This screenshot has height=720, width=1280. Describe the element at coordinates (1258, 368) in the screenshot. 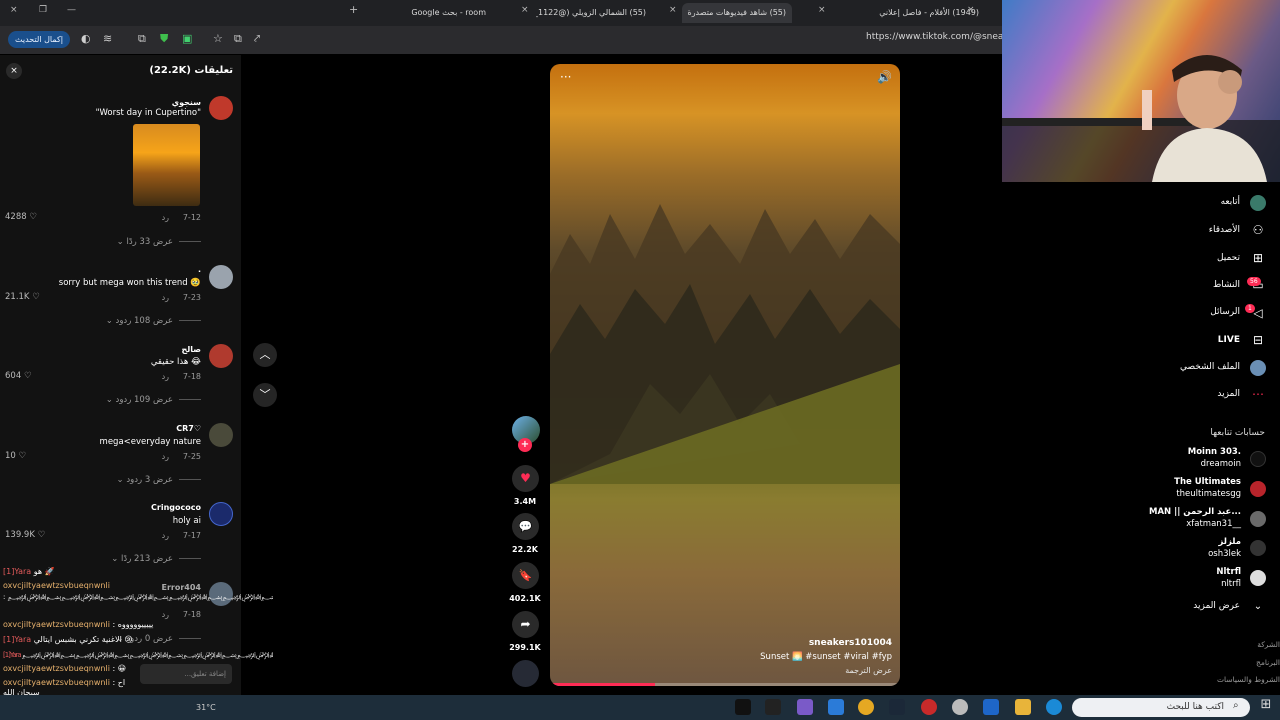

I see `profile-icon` at that location.